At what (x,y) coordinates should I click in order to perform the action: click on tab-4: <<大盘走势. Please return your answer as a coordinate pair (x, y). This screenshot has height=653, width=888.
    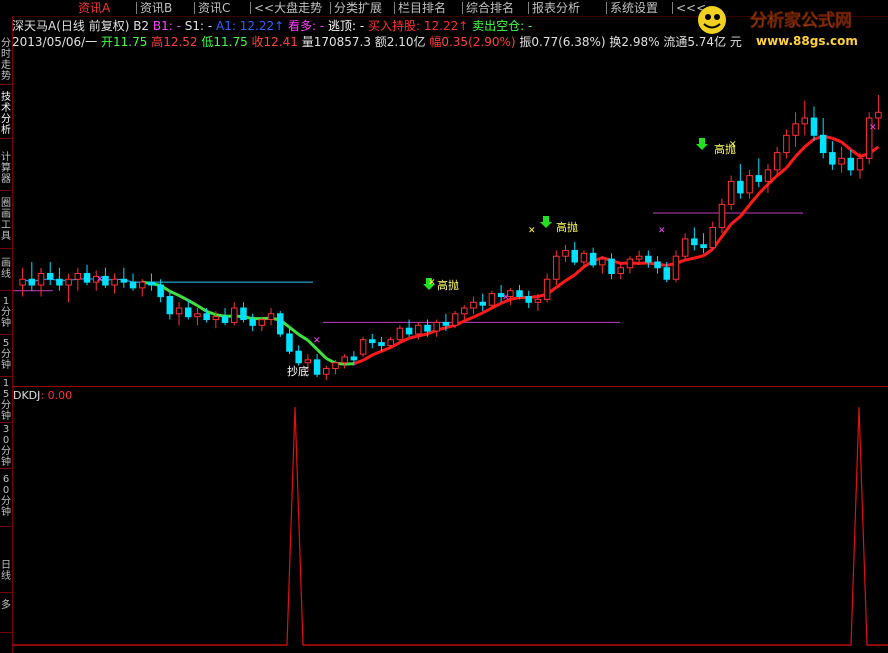
    Looking at the image, I should click on (288, 8).